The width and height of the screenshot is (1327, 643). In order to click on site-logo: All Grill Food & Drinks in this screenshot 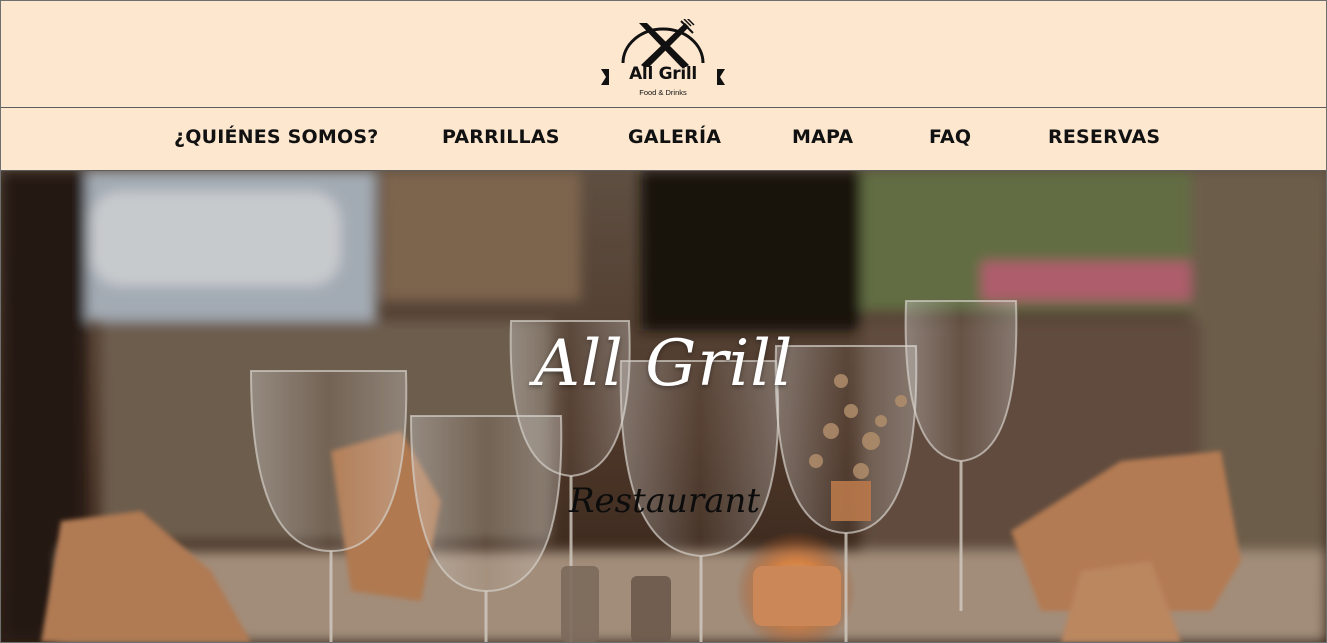, I will do `click(663, 60)`.